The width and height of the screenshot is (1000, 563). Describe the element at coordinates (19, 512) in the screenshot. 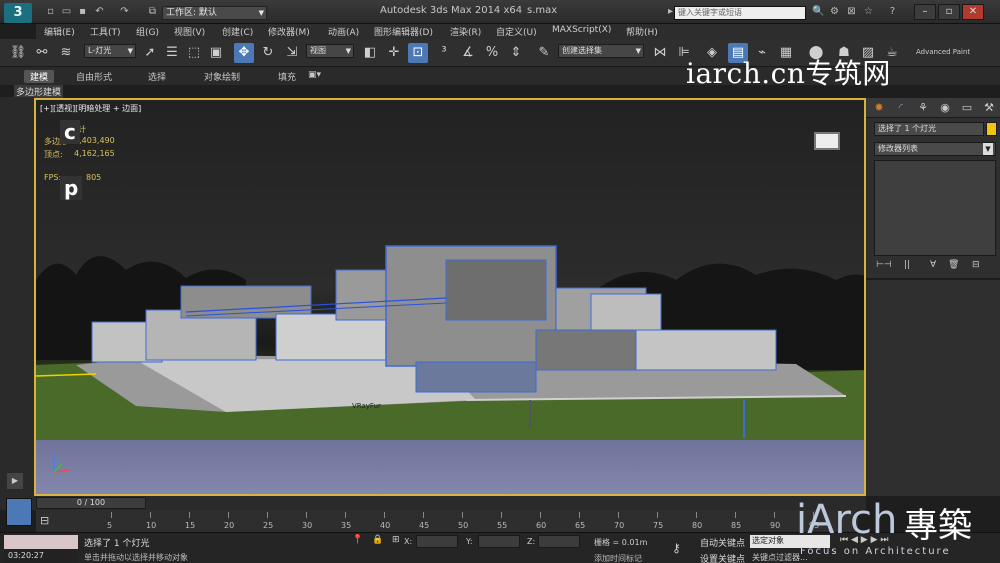

I see `mini-curve-editor-button` at that location.